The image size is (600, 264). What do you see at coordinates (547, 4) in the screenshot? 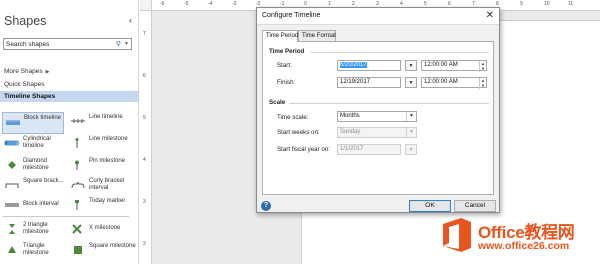
I see `ruler-tick: 10` at bounding box center [547, 4].